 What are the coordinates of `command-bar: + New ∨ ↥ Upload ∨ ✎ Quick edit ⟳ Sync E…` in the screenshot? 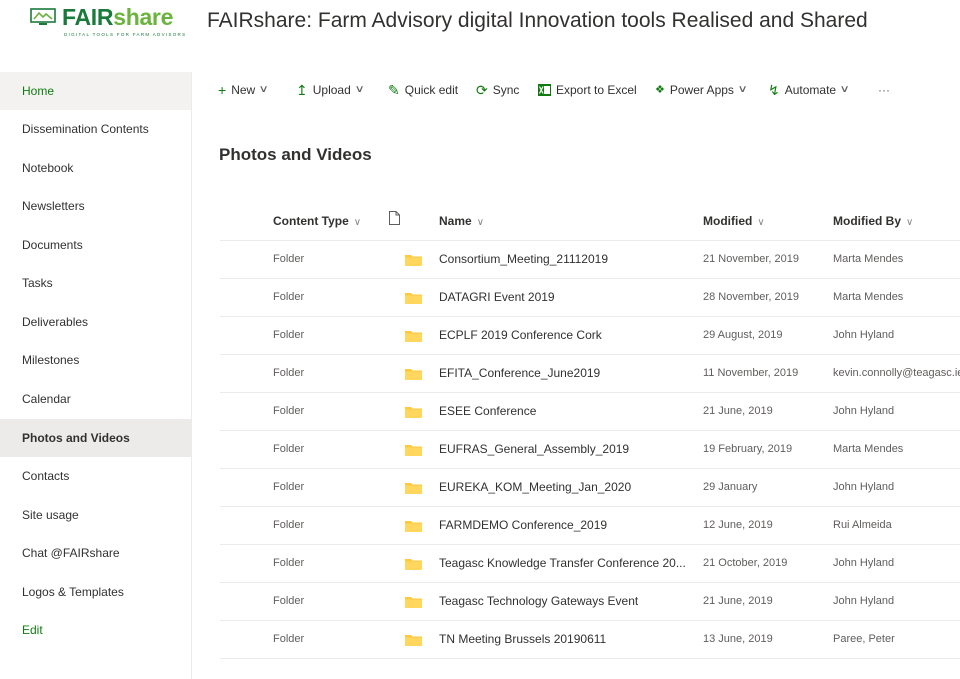 It's located at (585, 90).